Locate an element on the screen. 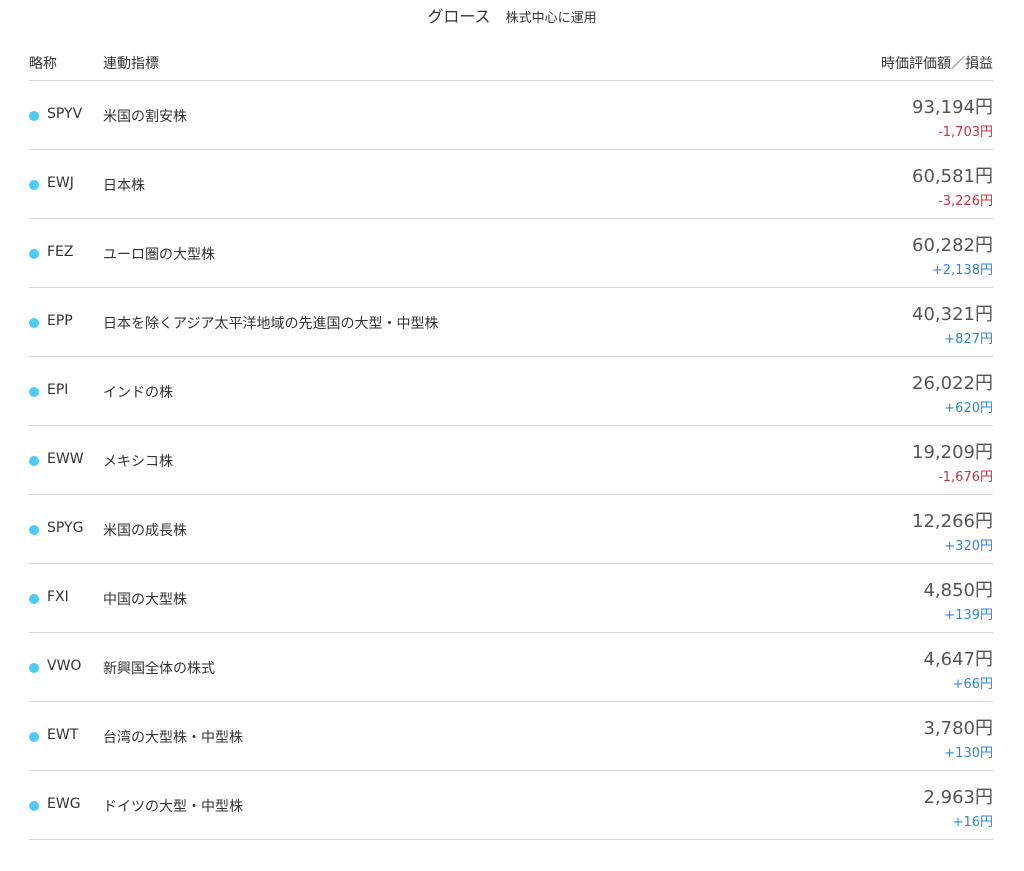 The height and width of the screenshot is (871, 1024). row-index-name: ドイツの大型・中型株 is located at coordinates (173, 807).